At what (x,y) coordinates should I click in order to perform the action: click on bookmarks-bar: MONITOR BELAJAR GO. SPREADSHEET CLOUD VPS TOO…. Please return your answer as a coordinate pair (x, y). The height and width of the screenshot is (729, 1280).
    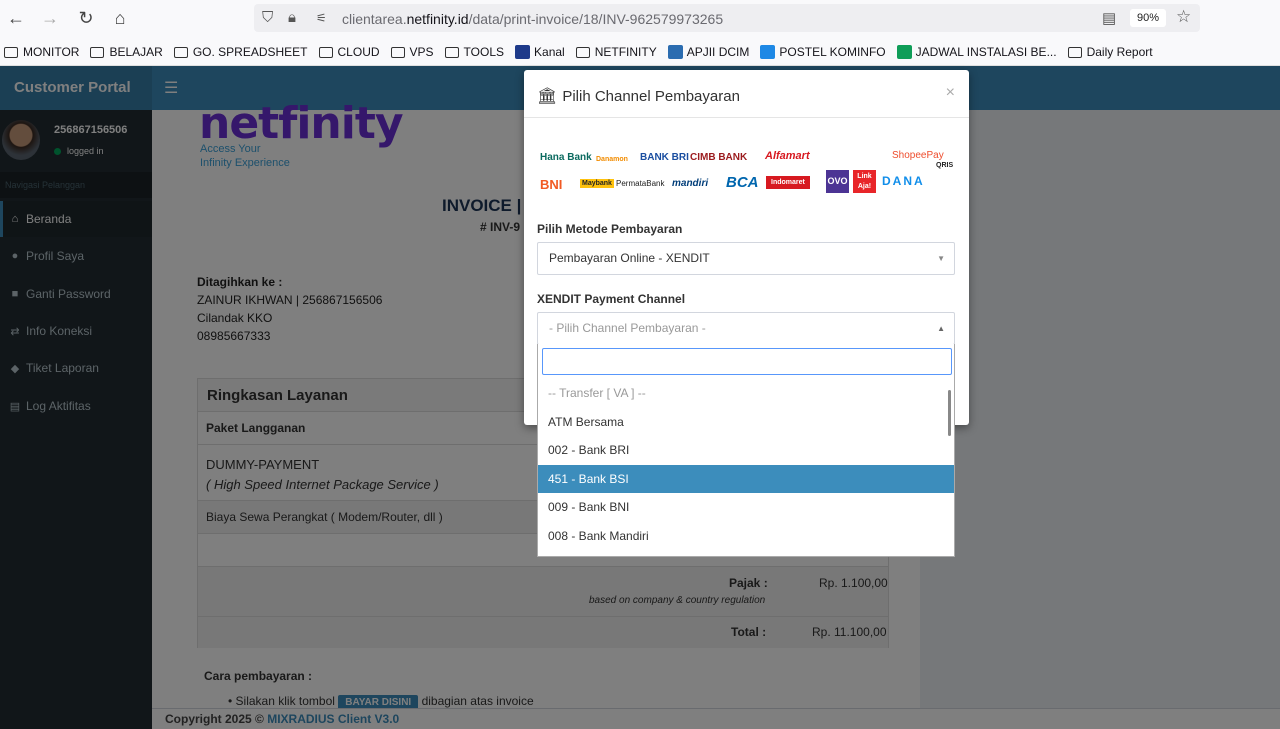
    Looking at the image, I should click on (582, 52).